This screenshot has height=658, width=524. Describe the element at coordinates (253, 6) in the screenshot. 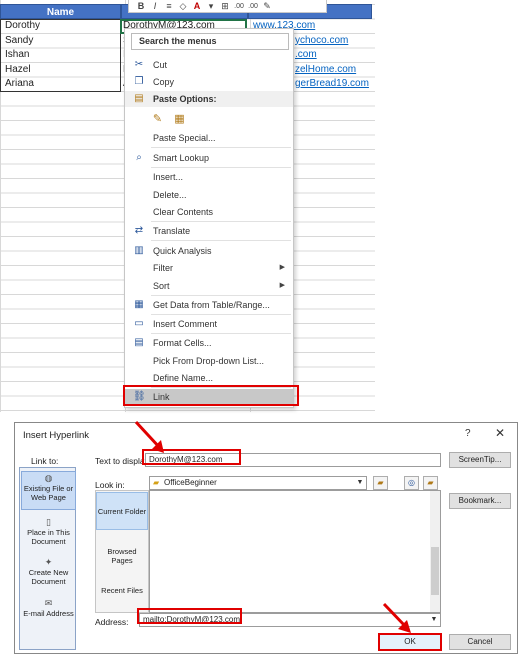

I see `decrease-decimal-button: .00` at that location.